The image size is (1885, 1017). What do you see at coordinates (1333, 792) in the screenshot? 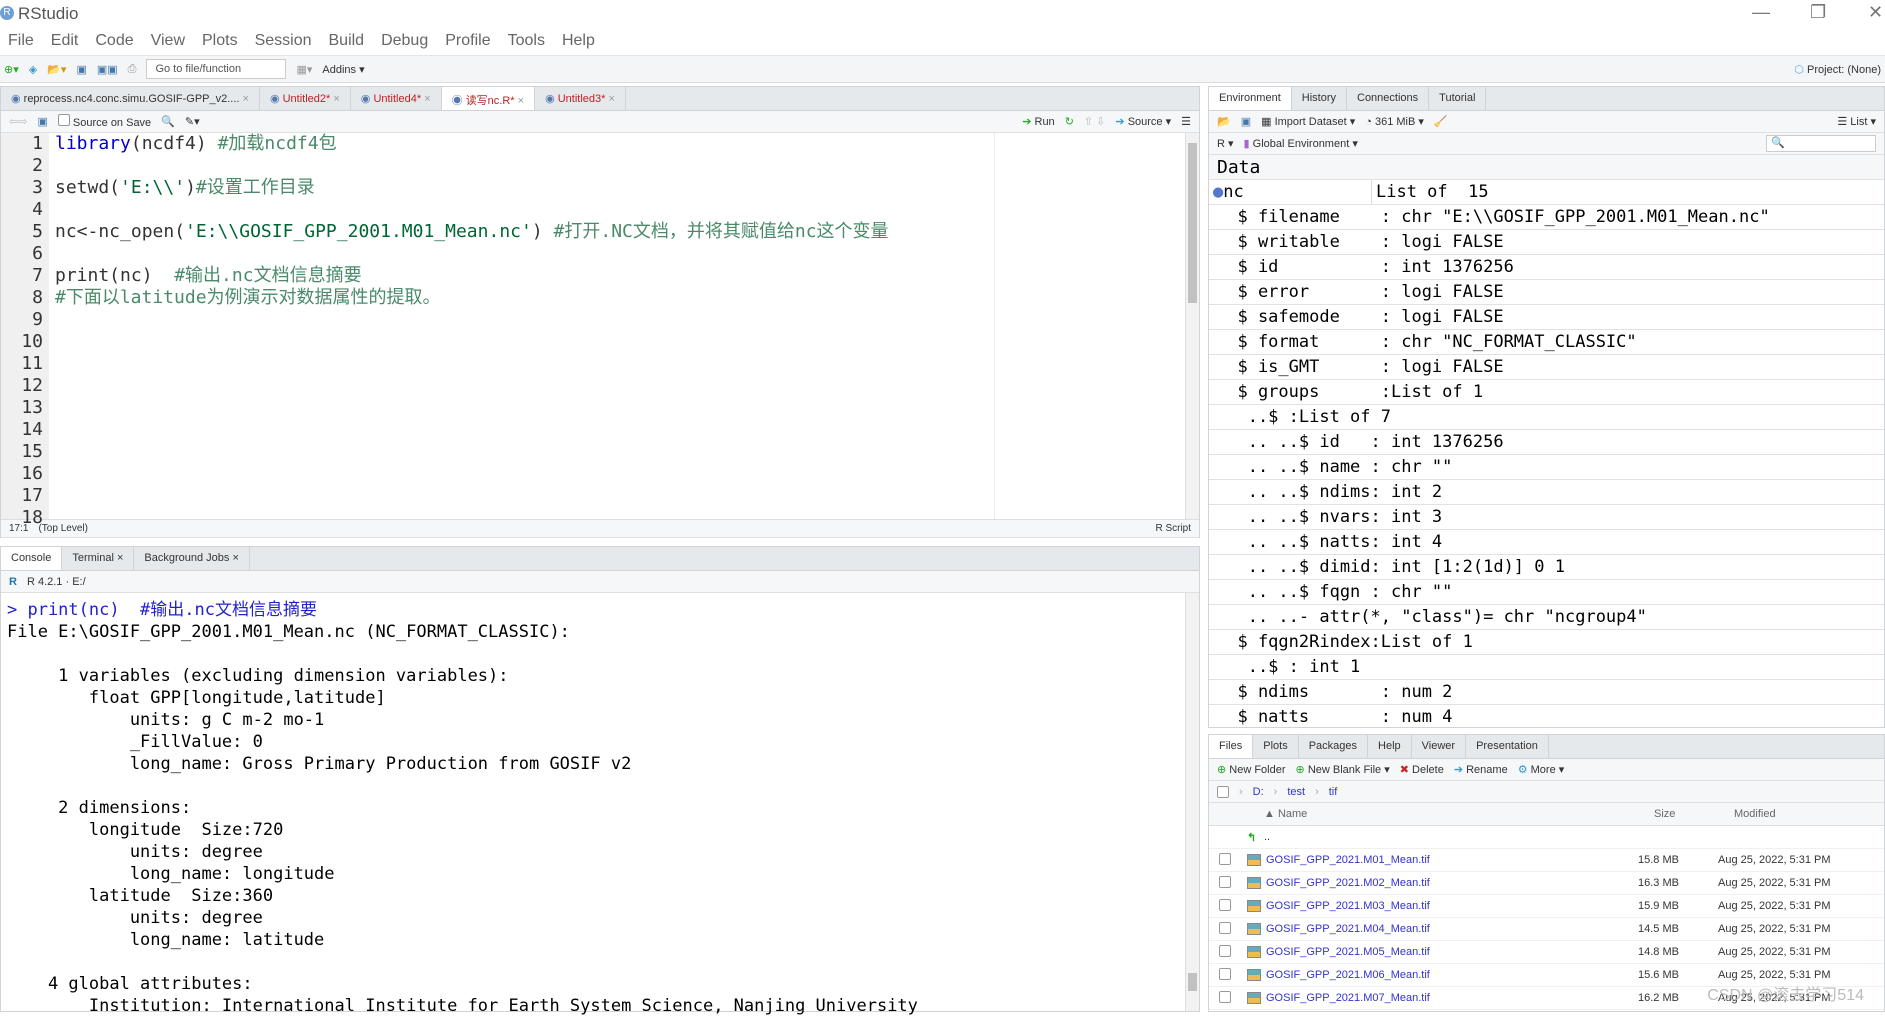
I see `breadcrumb-tif: tif` at bounding box center [1333, 792].